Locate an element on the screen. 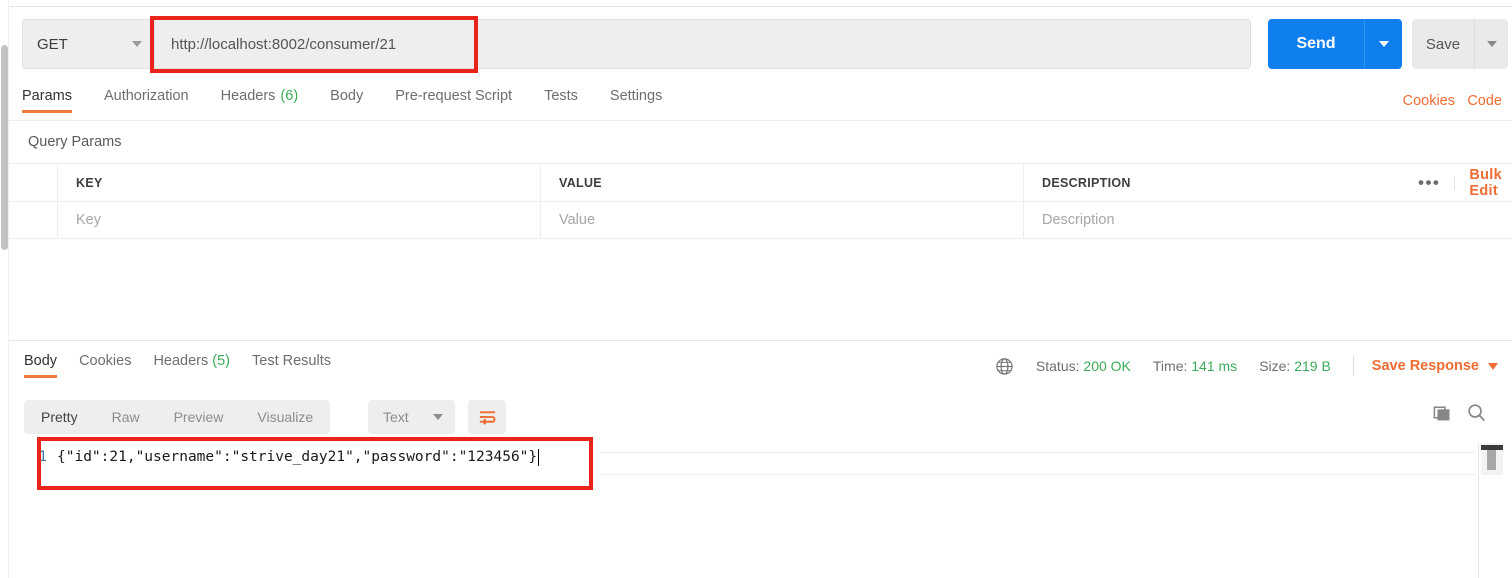 The width and height of the screenshot is (1512, 578). time-value: 141 ms is located at coordinates (1214, 366).